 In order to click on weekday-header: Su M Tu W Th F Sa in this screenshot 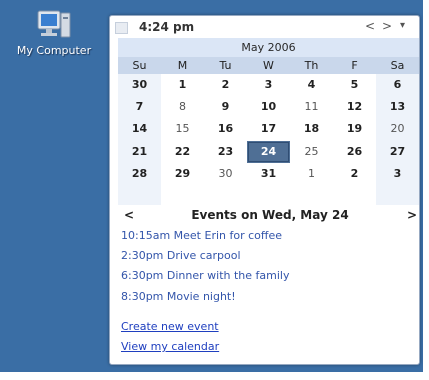, I will do `click(268, 65)`.